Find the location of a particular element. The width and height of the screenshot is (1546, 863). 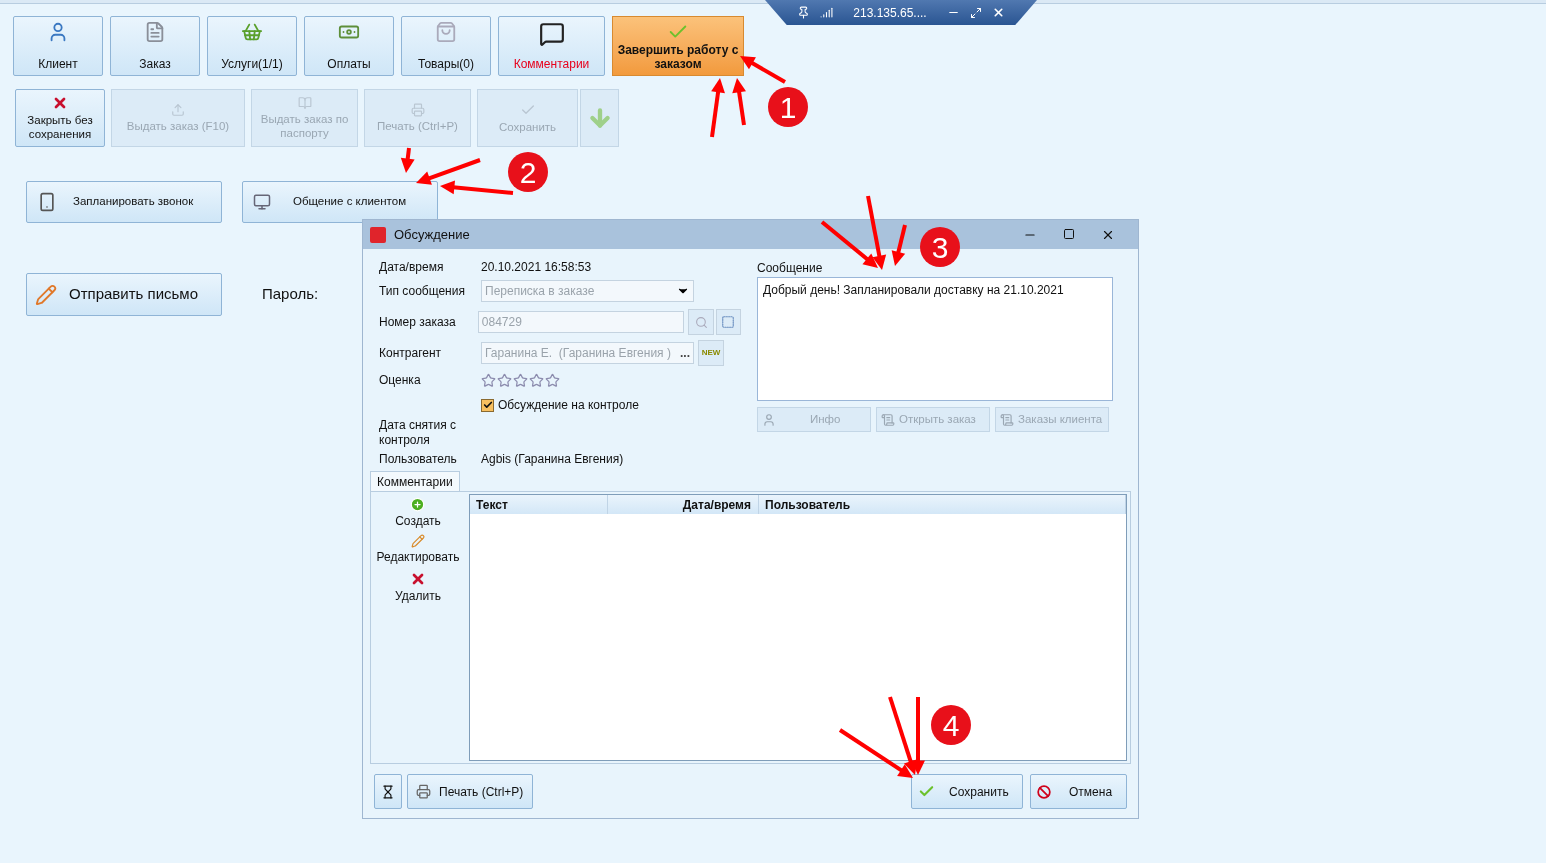

hourglass-icon is located at coordinates (388, 791).